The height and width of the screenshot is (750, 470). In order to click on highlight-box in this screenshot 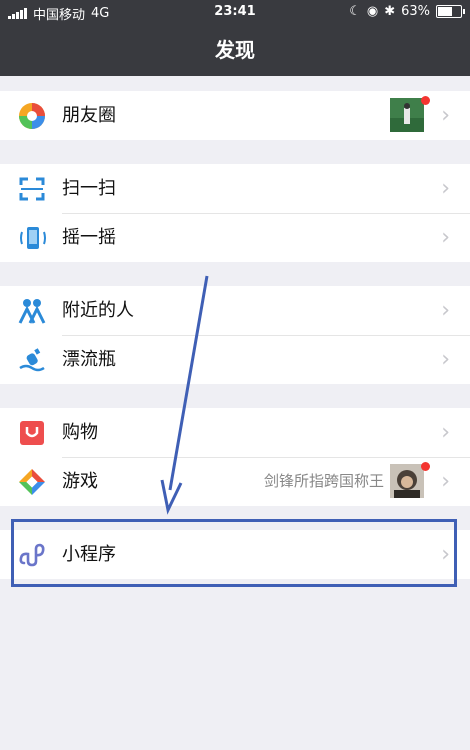, I will do `click(234, 553)`.